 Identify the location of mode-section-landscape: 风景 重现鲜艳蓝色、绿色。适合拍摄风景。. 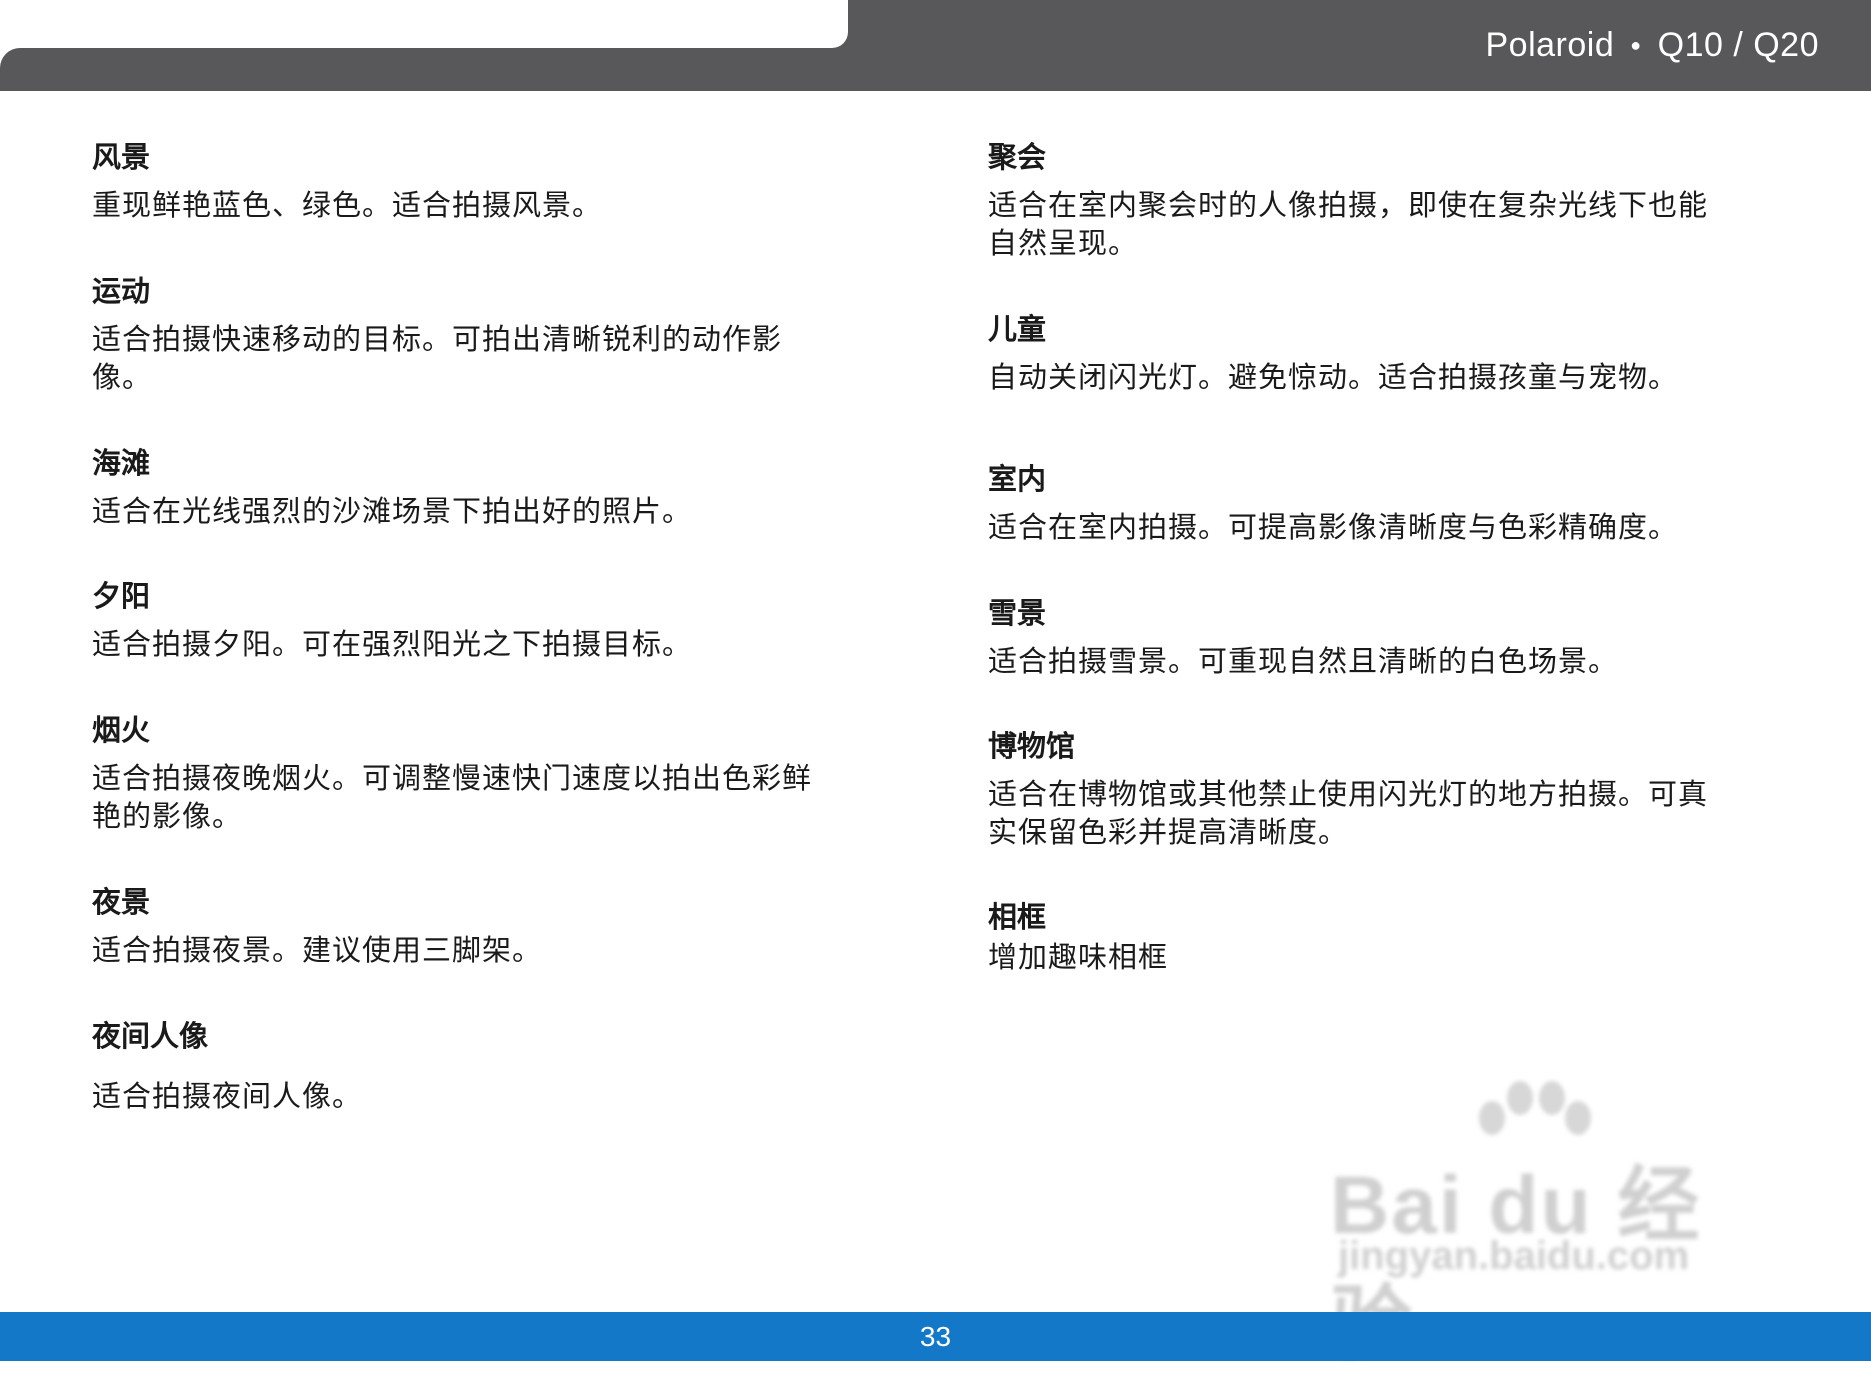
(482, 205).